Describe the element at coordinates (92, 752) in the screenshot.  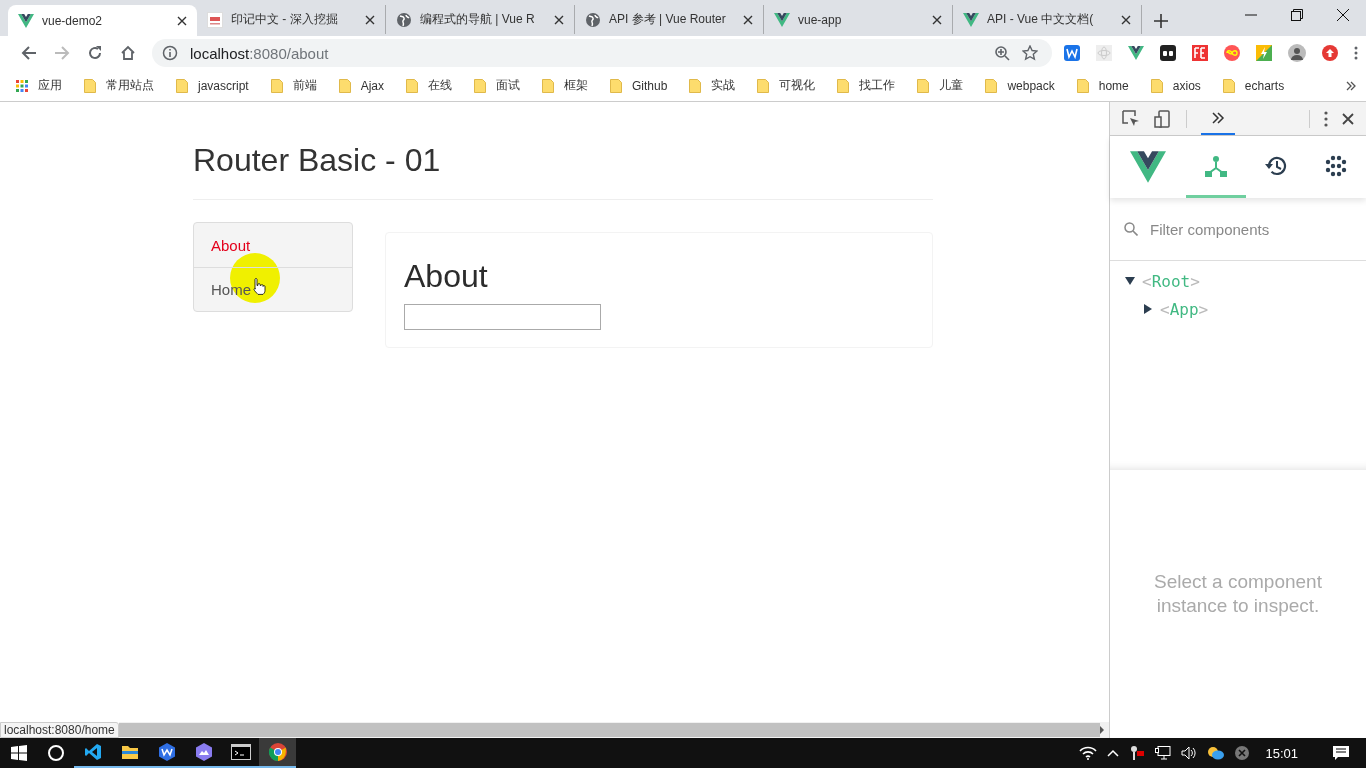
I see `code-editor-icon` at that location.